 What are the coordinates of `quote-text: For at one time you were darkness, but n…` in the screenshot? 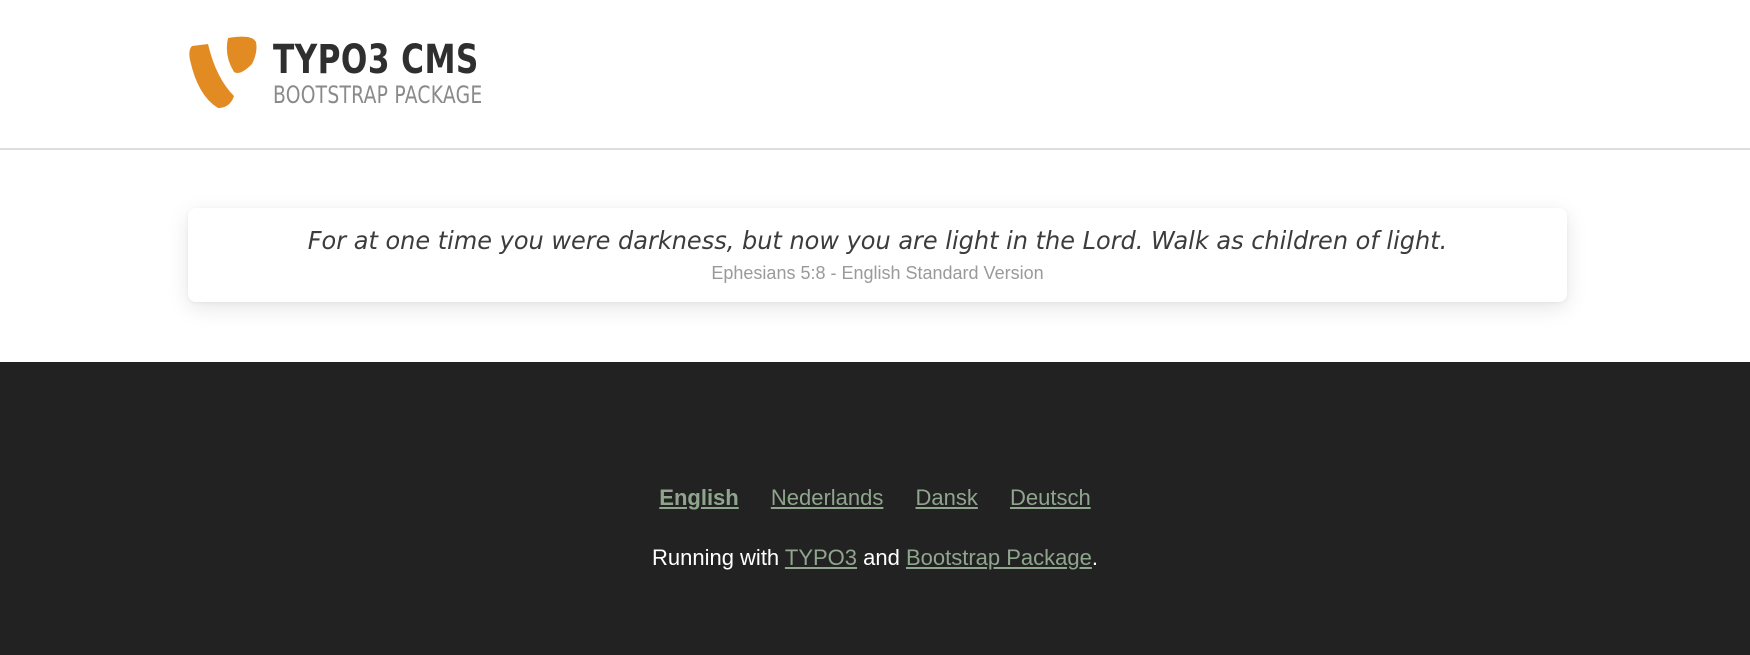 It's located at (877, 240).